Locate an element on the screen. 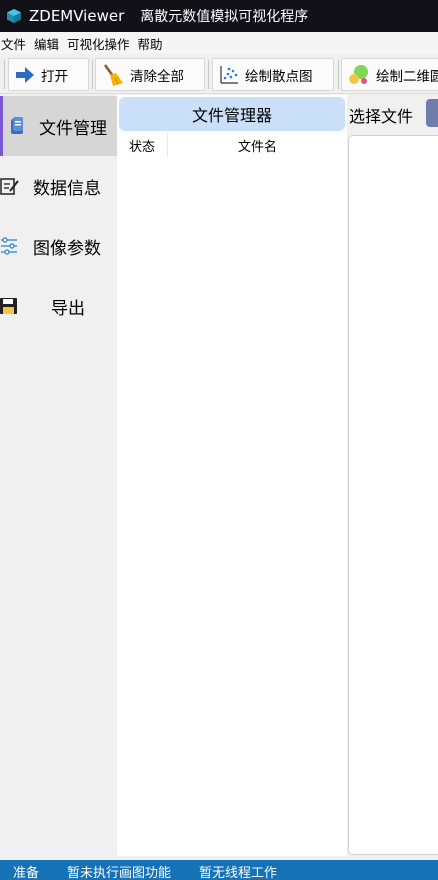  title-bar: ZDEMViewer 离散元数值模拟可视化程序 is located at coordinates (219, 16).